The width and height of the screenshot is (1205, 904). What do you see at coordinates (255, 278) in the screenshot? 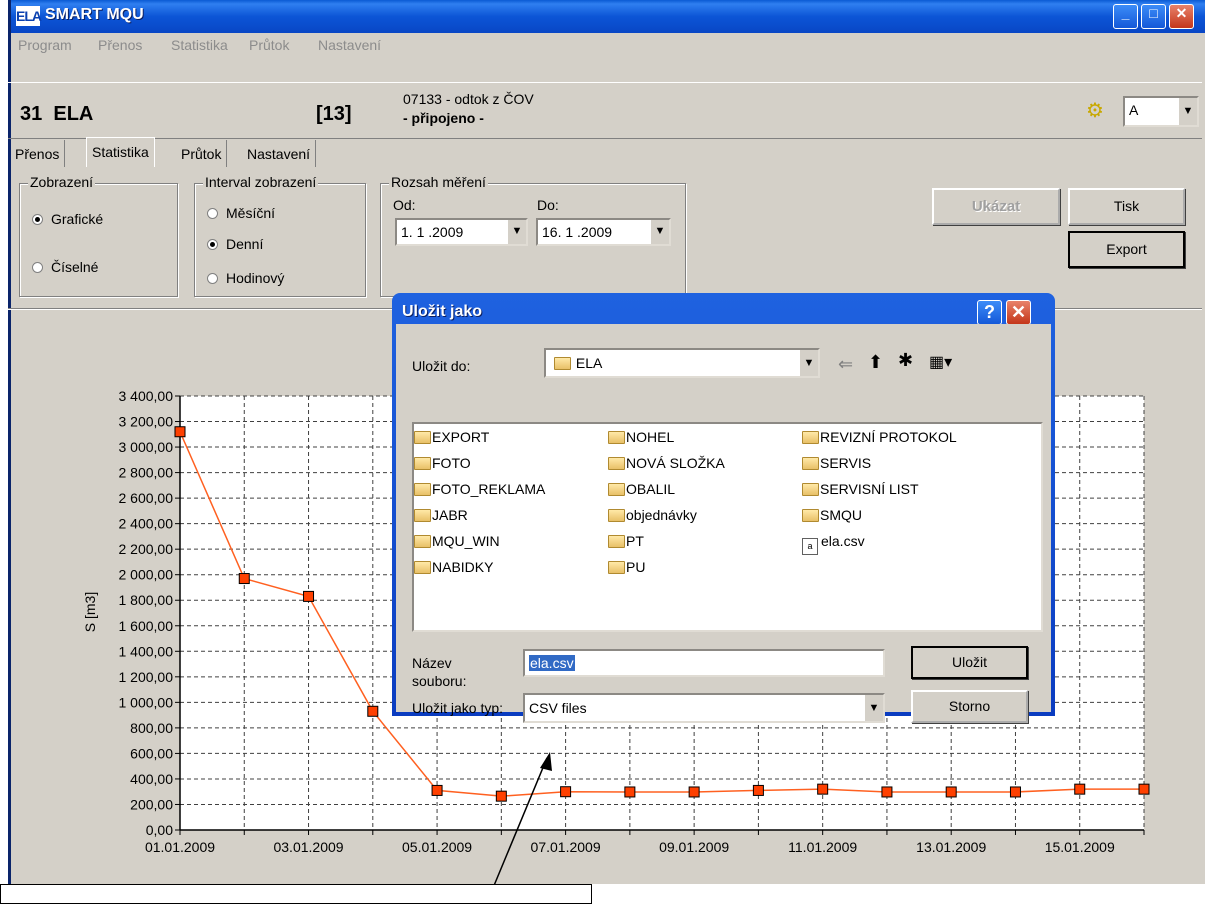
I see `radio-label: Hodinový` at bounding box center [255, 278].